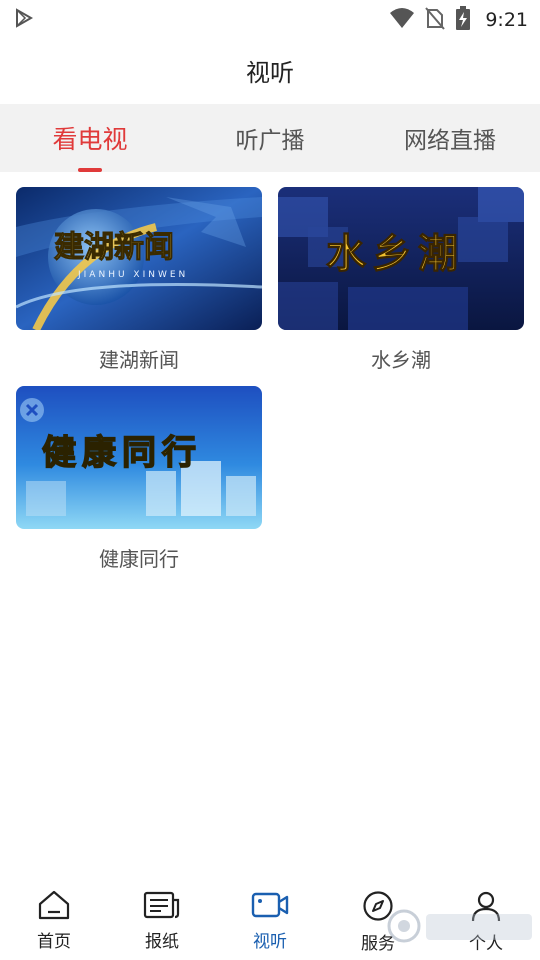  I want to click on page-title: 视听, so click(270, 72).